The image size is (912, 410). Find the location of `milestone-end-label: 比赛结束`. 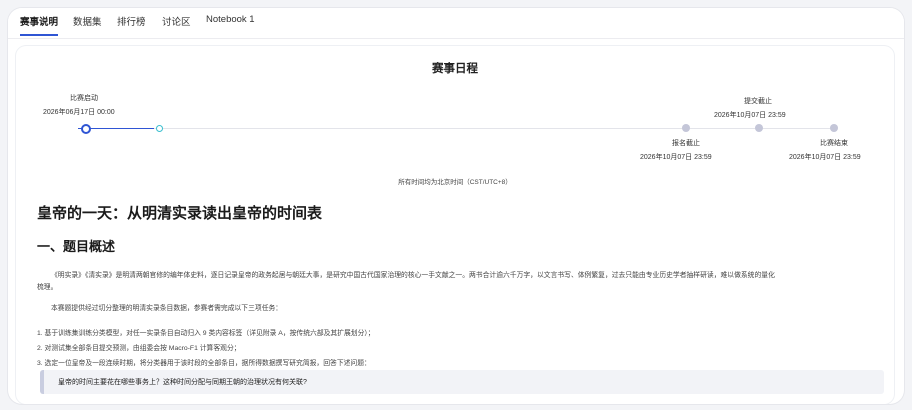

milestone-end-label: 比赛结束 is located at coordinates (834, 143).